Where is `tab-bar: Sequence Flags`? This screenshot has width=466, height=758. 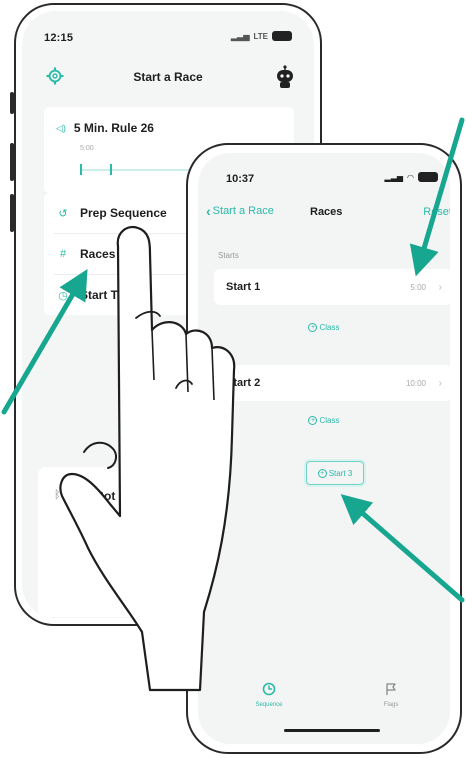 tab-bar: Sequence Flags is located at coordinates (324, 702).